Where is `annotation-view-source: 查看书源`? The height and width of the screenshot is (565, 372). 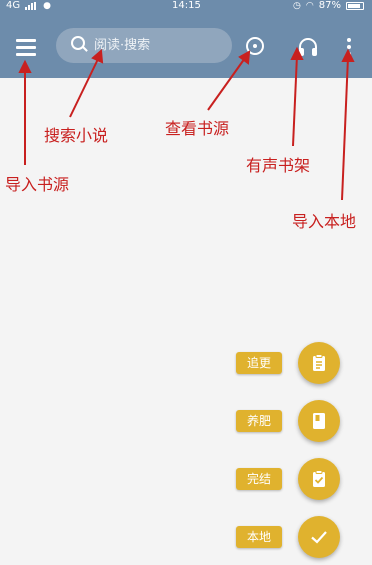 annotation-view-source: 查看书源 is located at coordinates (197, 128).